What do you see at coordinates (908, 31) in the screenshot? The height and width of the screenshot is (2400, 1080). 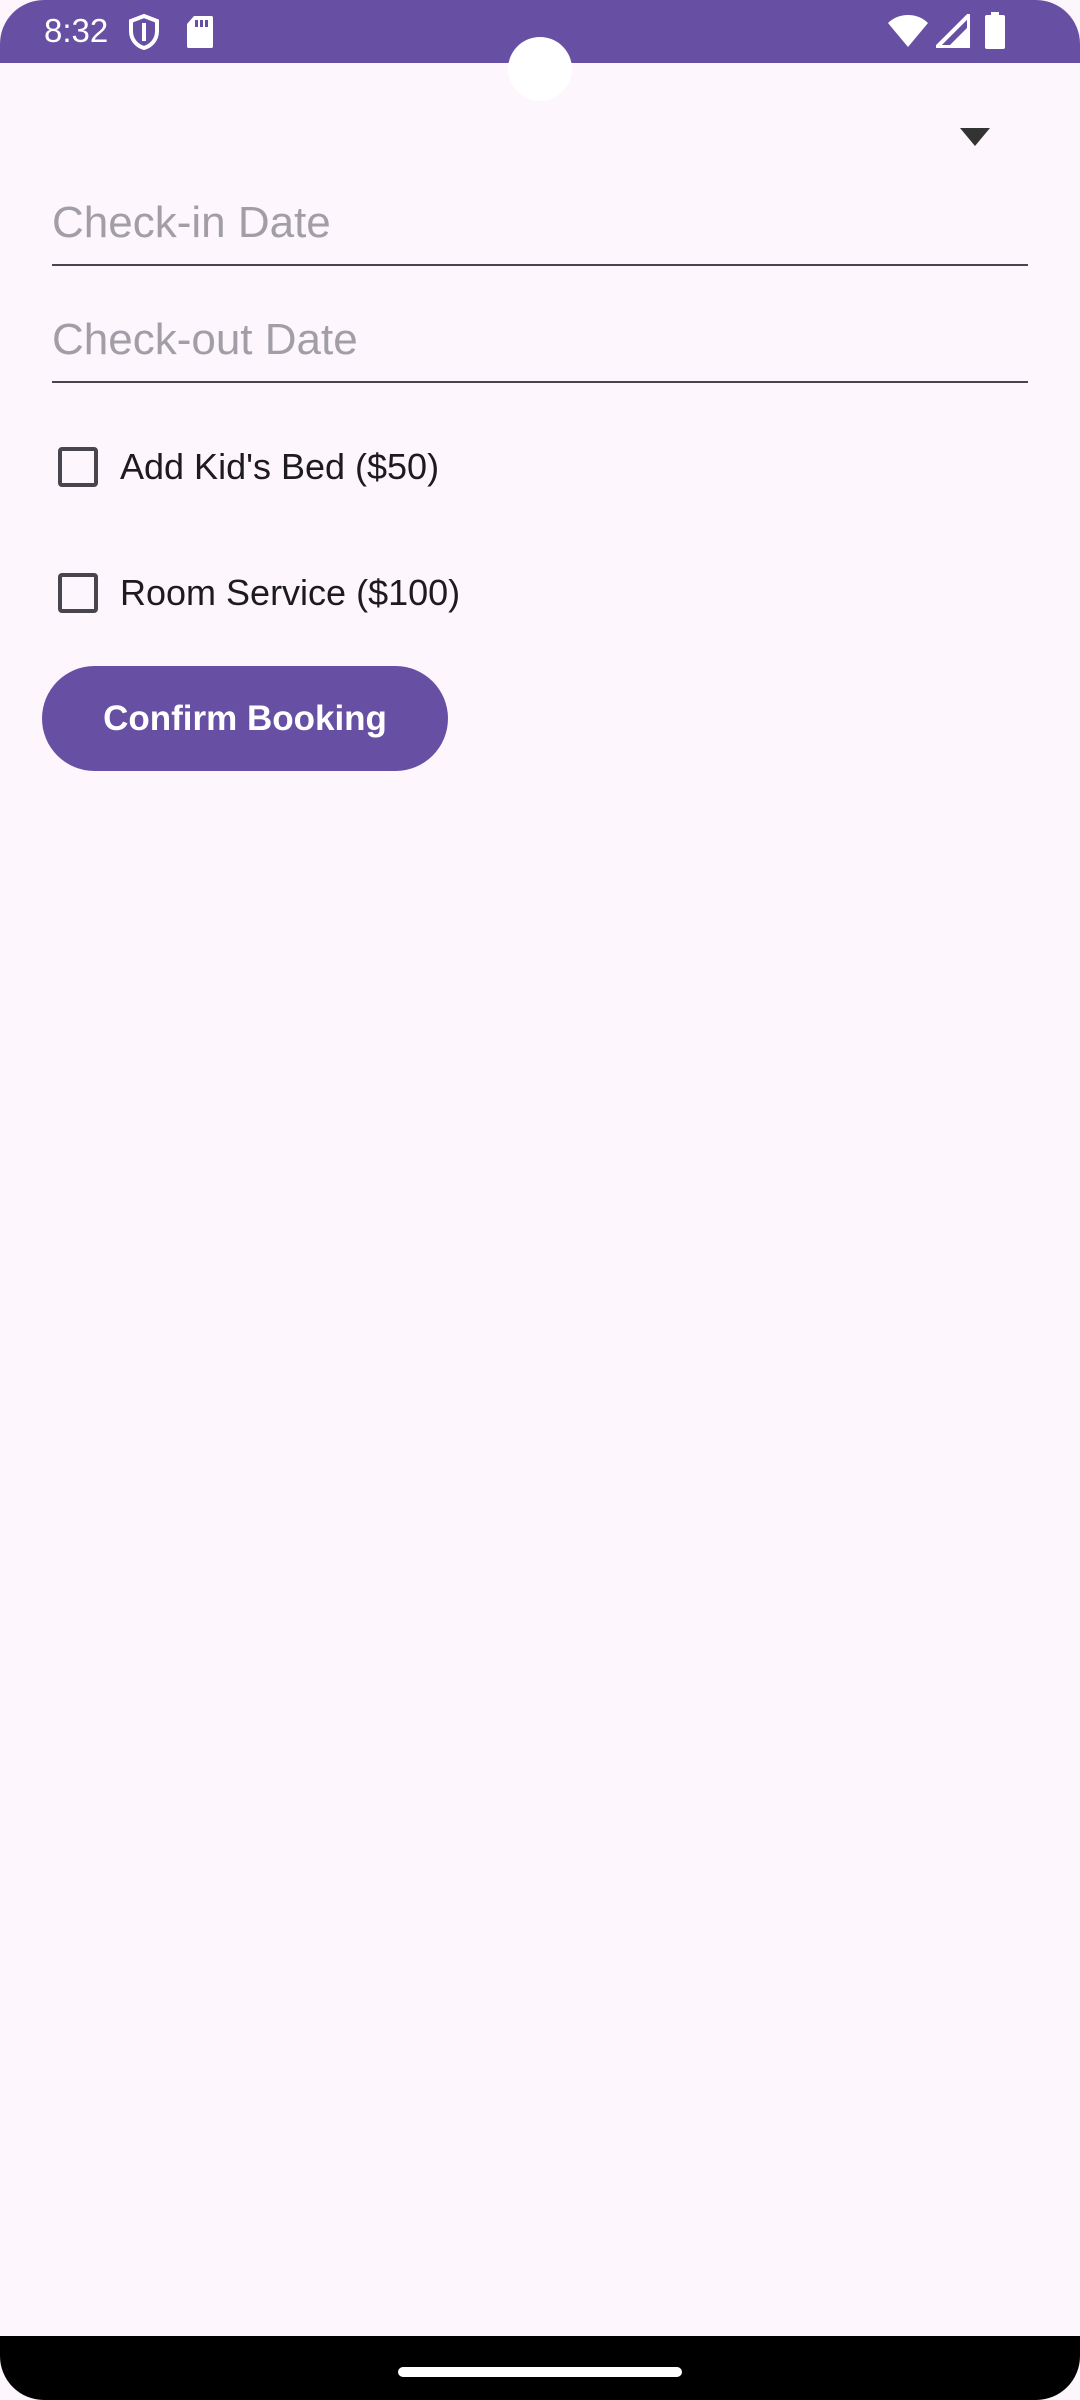 I see `wifi-icon` at bounding box center [908, 31].